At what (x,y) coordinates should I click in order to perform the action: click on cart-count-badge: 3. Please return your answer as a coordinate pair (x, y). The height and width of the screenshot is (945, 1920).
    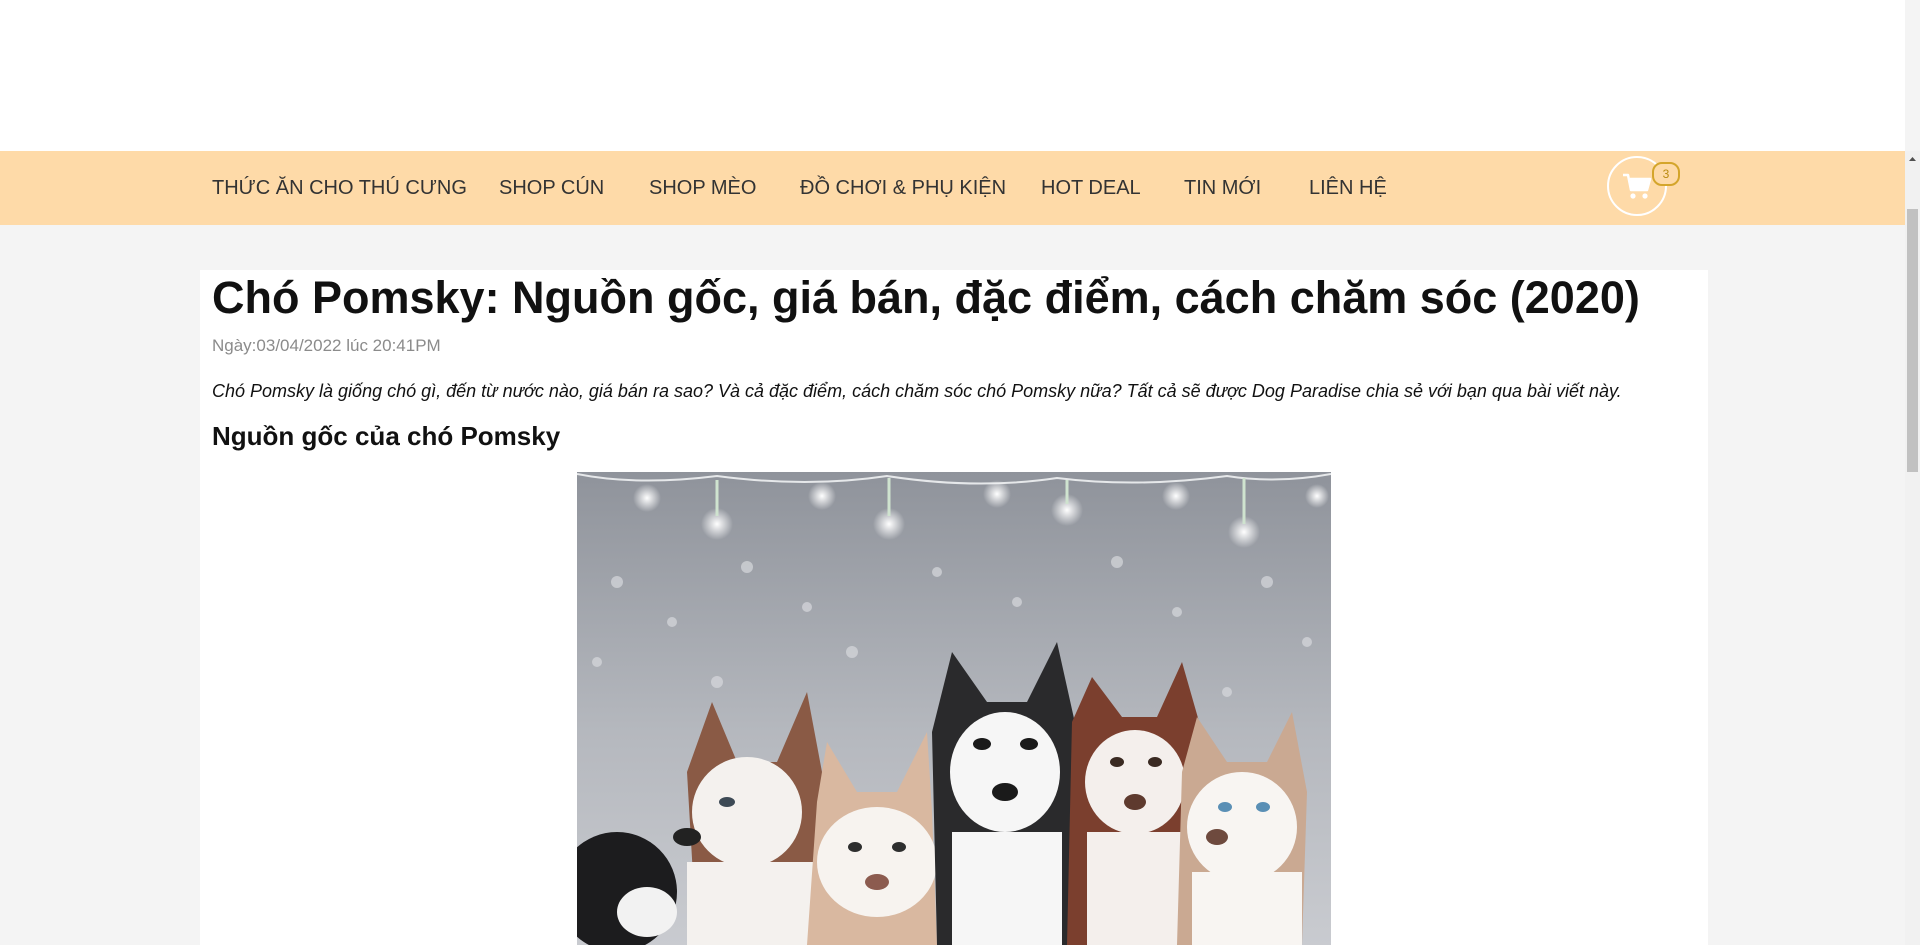
    Looking at the image, I should click on (1666, 174).